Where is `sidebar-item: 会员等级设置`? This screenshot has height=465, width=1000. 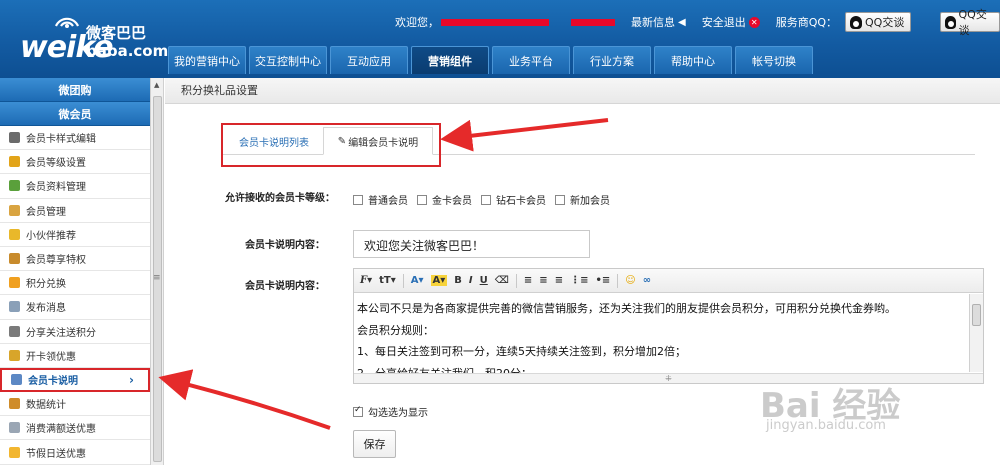
sidebar-item: 会员等级设置 is located at coordinates (75, 162).